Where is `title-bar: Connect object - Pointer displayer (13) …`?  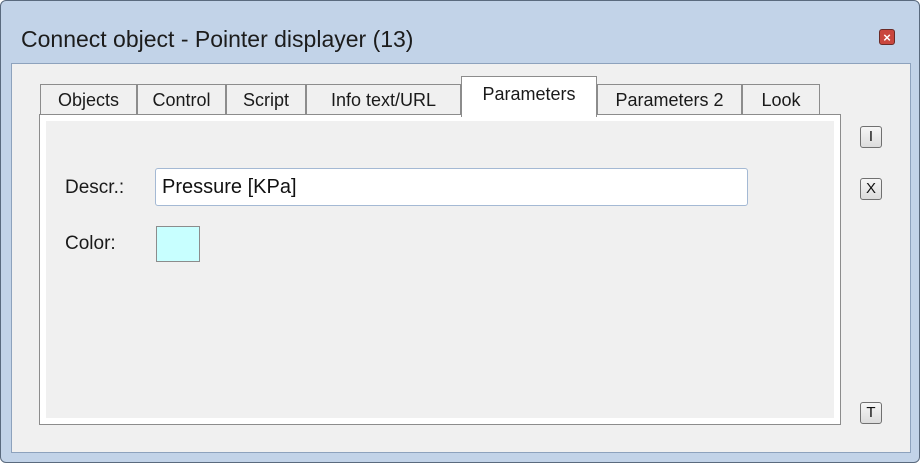 title-bar: Connect object - Pointer displayer (13) … is located at coordinates (460, 32).